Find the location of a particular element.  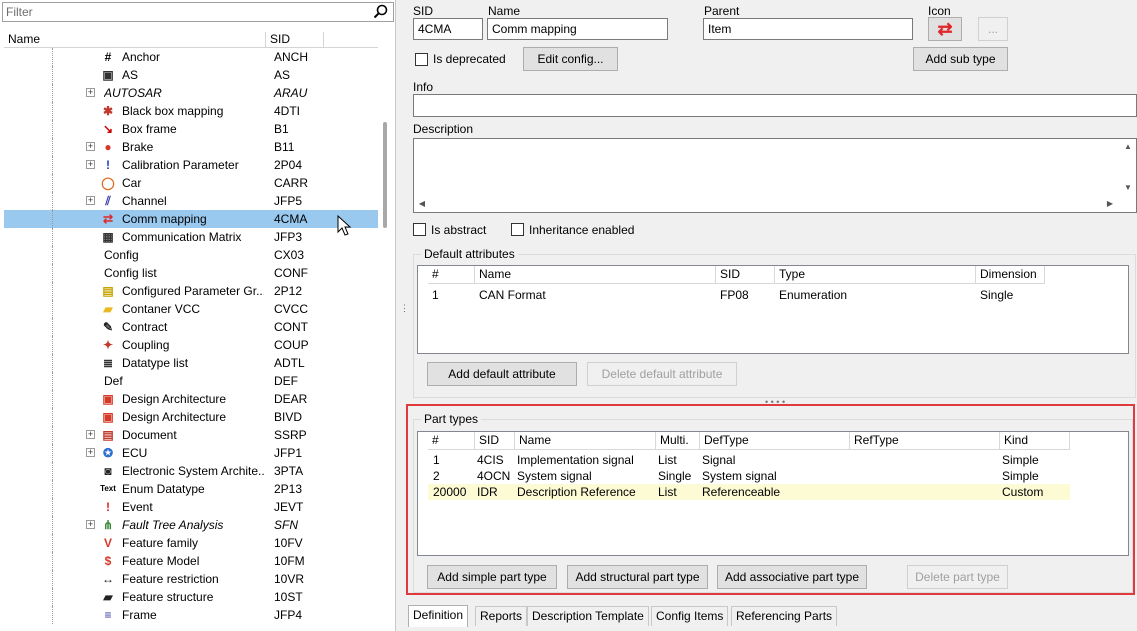

brake-icon: ● is located at coordinates (108, 147).